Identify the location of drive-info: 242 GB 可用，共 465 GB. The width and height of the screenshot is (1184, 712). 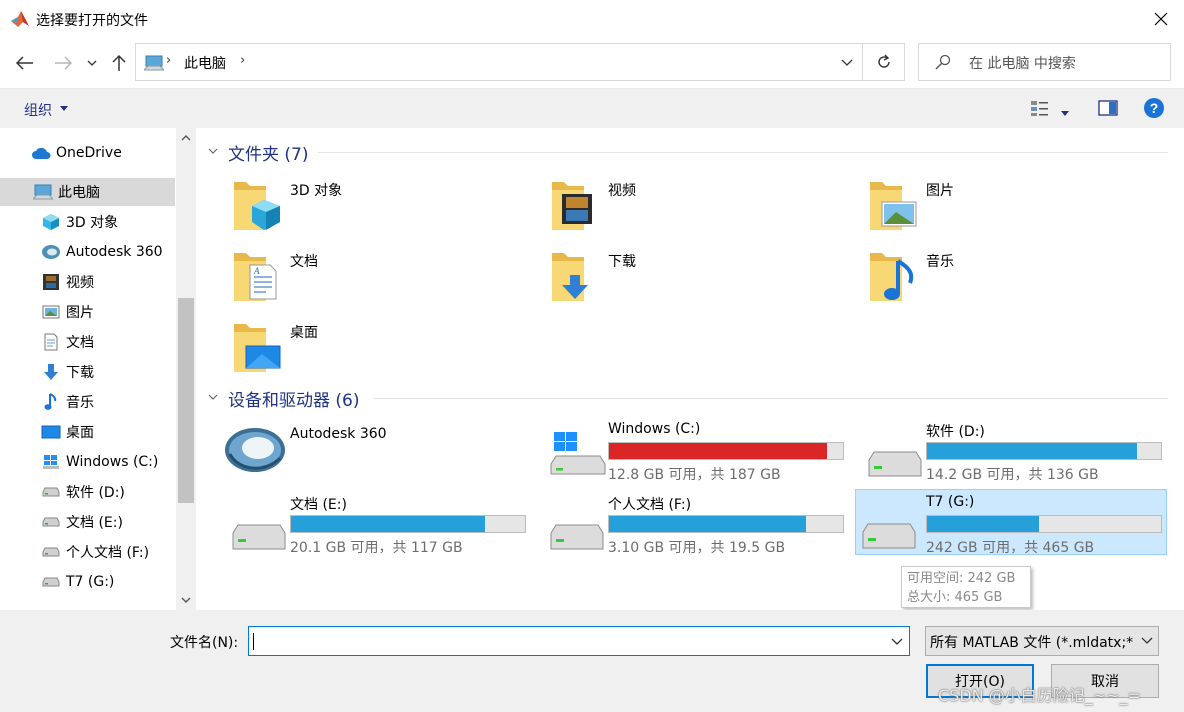
(1010, 548).